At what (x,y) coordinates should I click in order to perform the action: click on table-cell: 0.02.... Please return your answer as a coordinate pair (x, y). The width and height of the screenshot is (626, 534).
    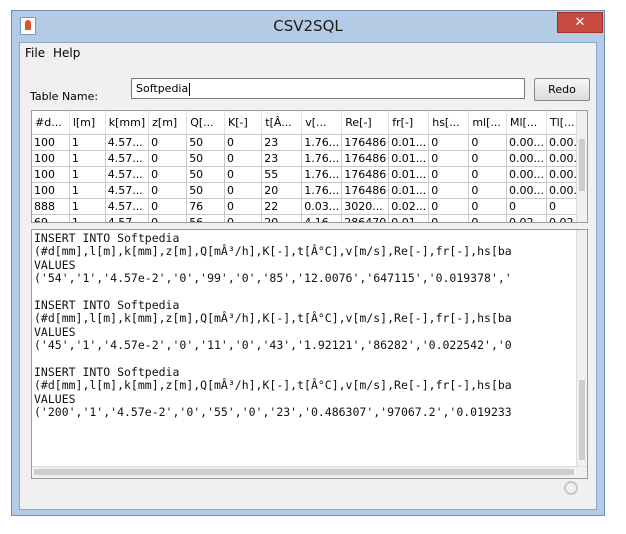
    Looking at the image, I should click on (526, 218).